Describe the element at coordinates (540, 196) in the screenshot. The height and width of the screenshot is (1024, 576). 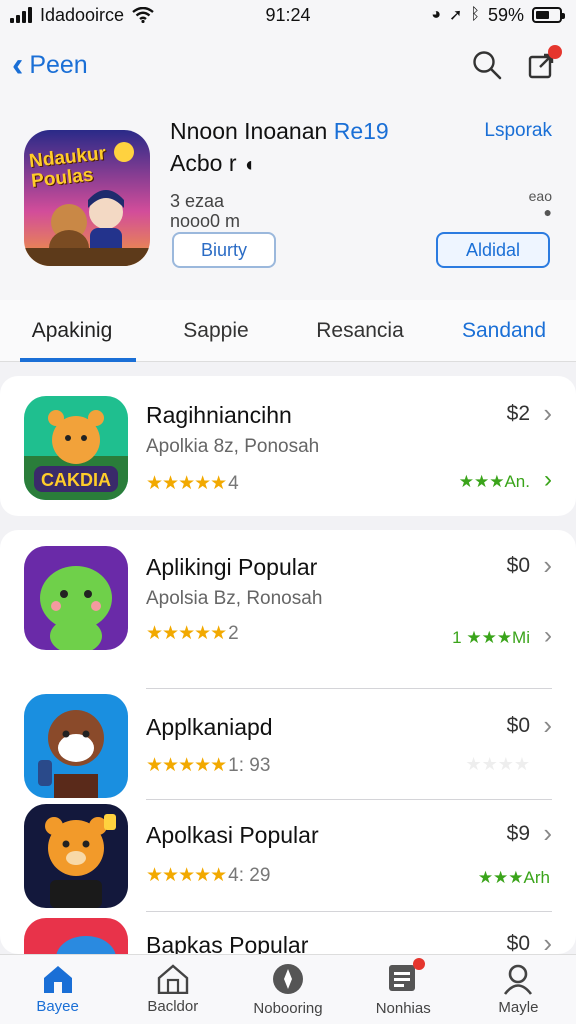
I see `app-meta-right-text: eao` at that location.